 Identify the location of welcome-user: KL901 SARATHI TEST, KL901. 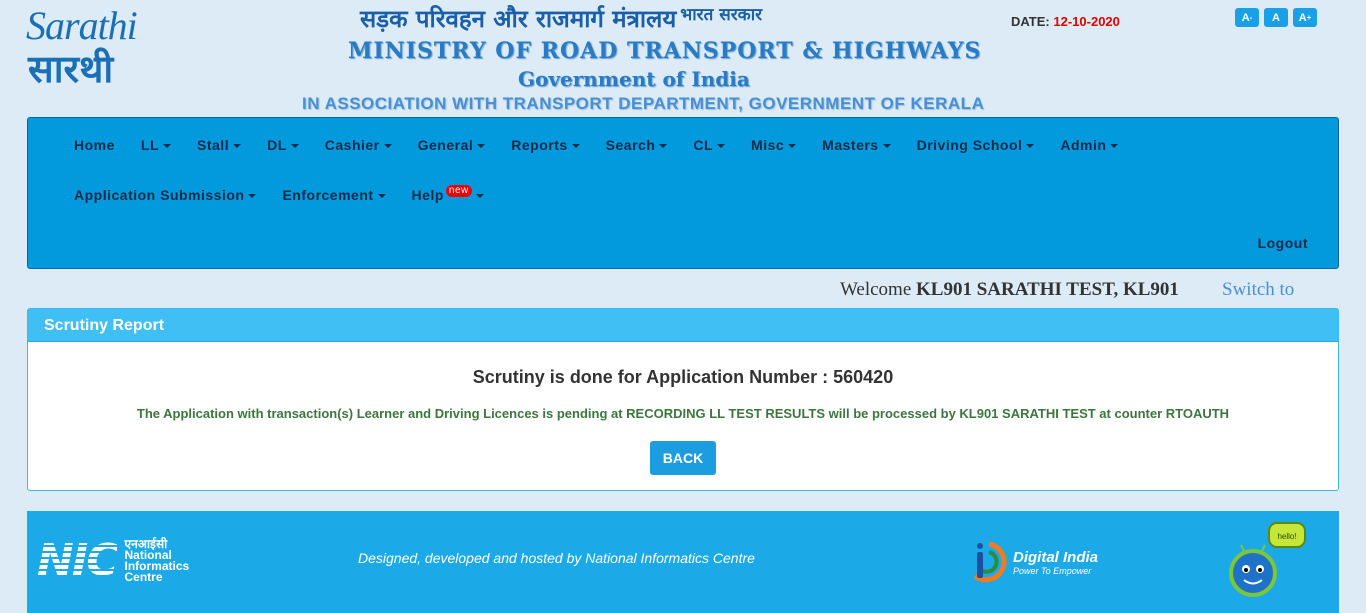
(1047, 289).